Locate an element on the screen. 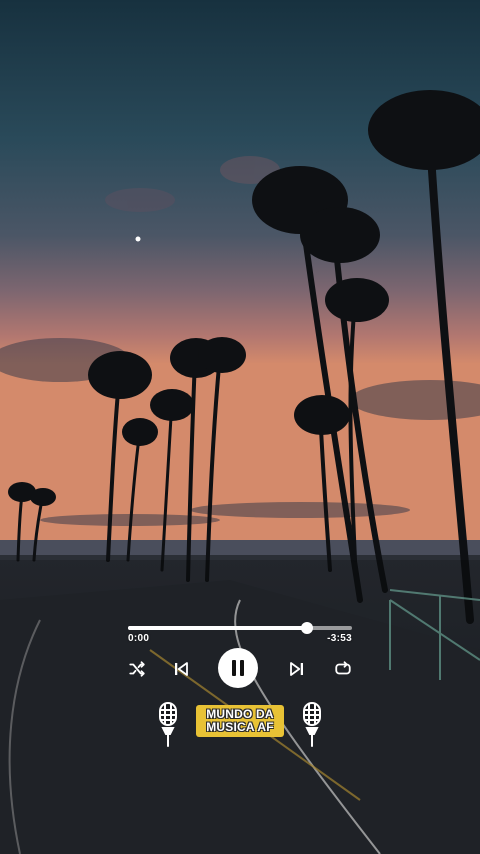 The width and height of the screenshot is (480, 854). progress-thumb is located at coordinates (307, 628).